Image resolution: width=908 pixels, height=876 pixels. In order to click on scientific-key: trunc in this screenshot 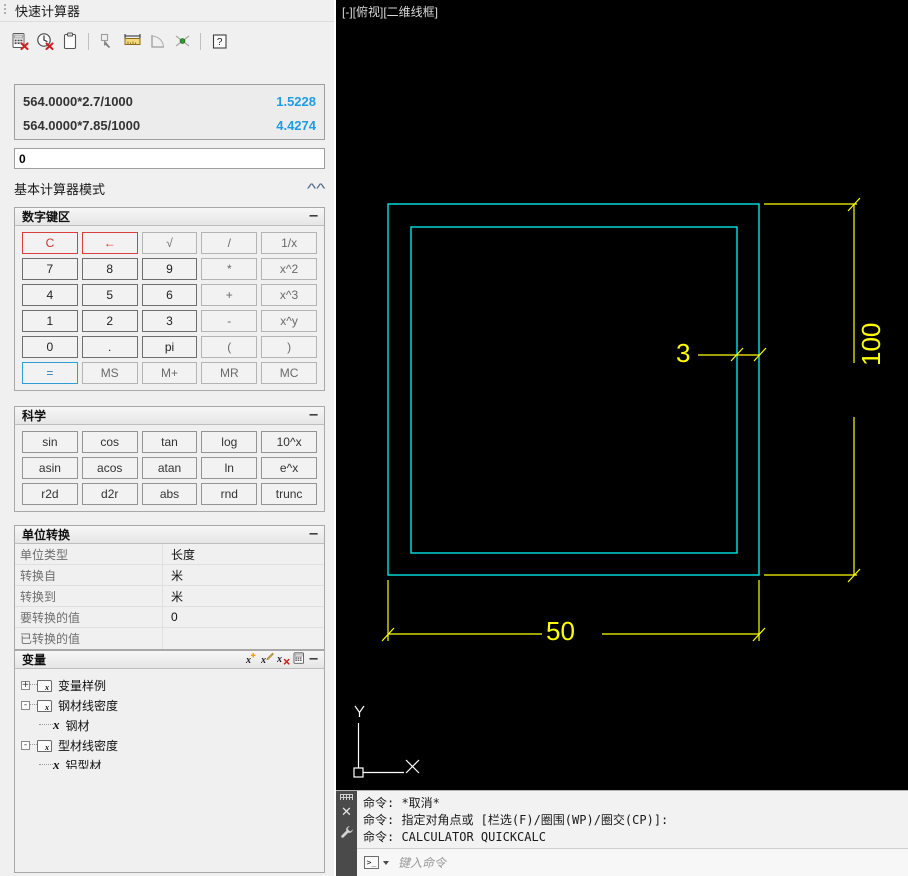, I will do `click(289, 494)`.